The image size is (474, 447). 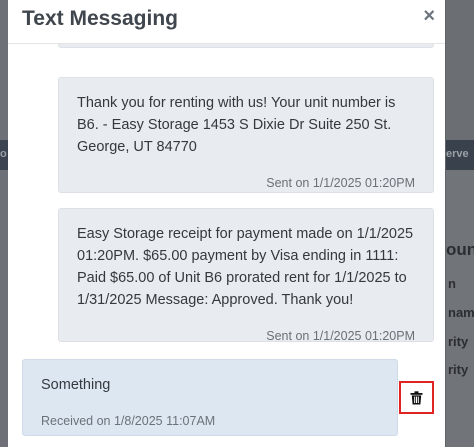 I want to click on backdrop-right-bar-text: erve, so click(x=457, y=154).